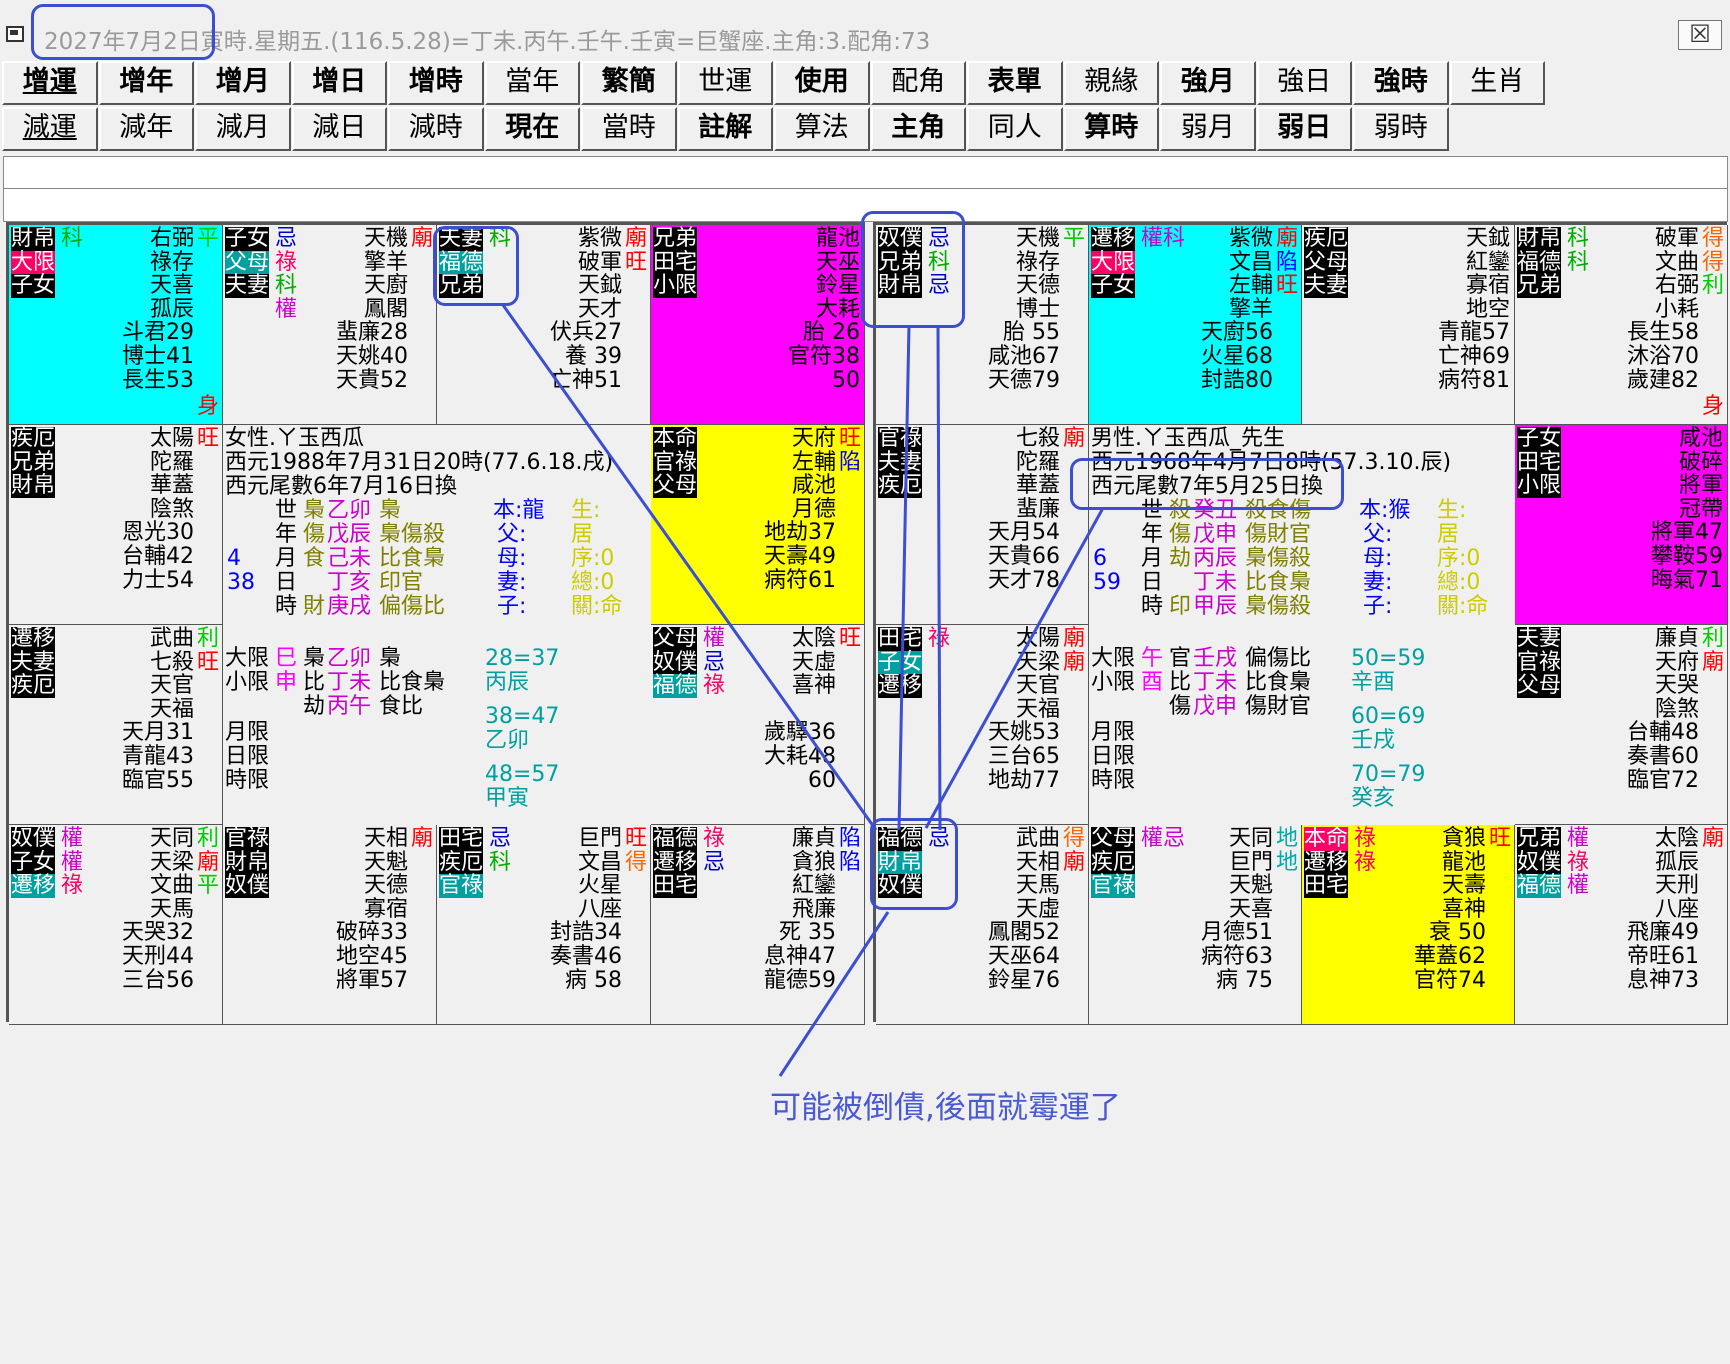  I want to click on annotation-box-left-fude, so click(476, 266).